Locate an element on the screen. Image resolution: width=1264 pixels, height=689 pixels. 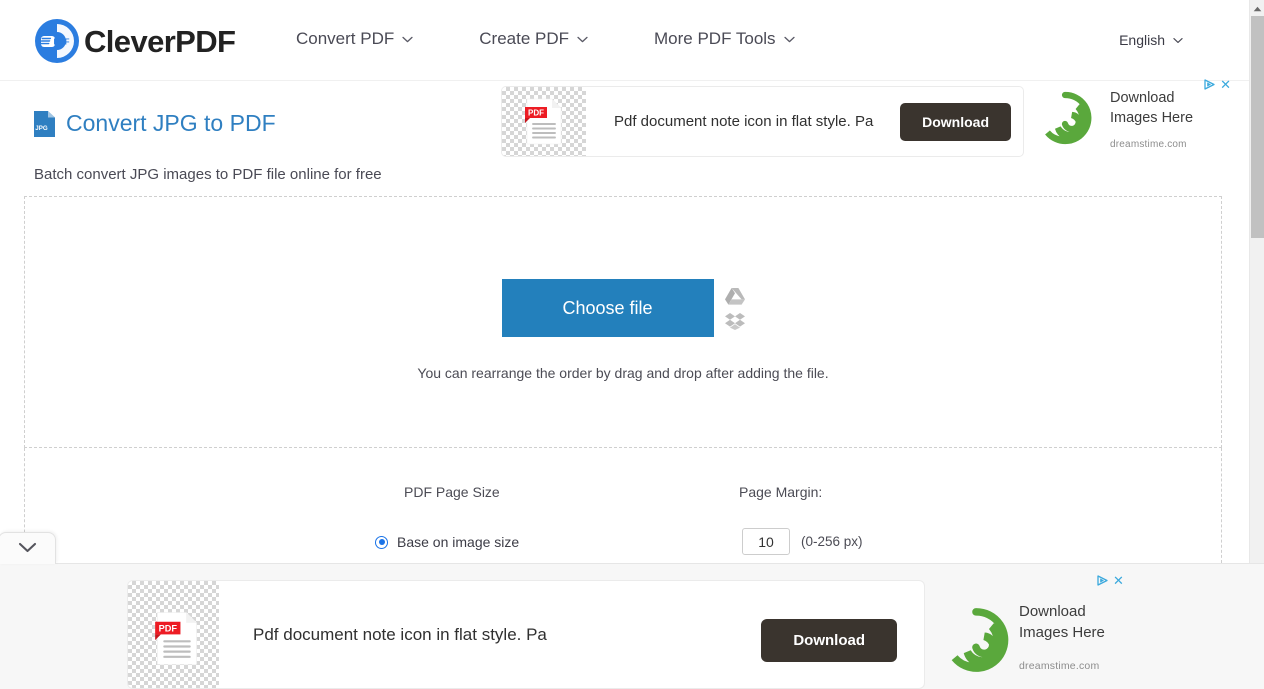
choose-file-button: Choose file is located at coordinates (607, 308).